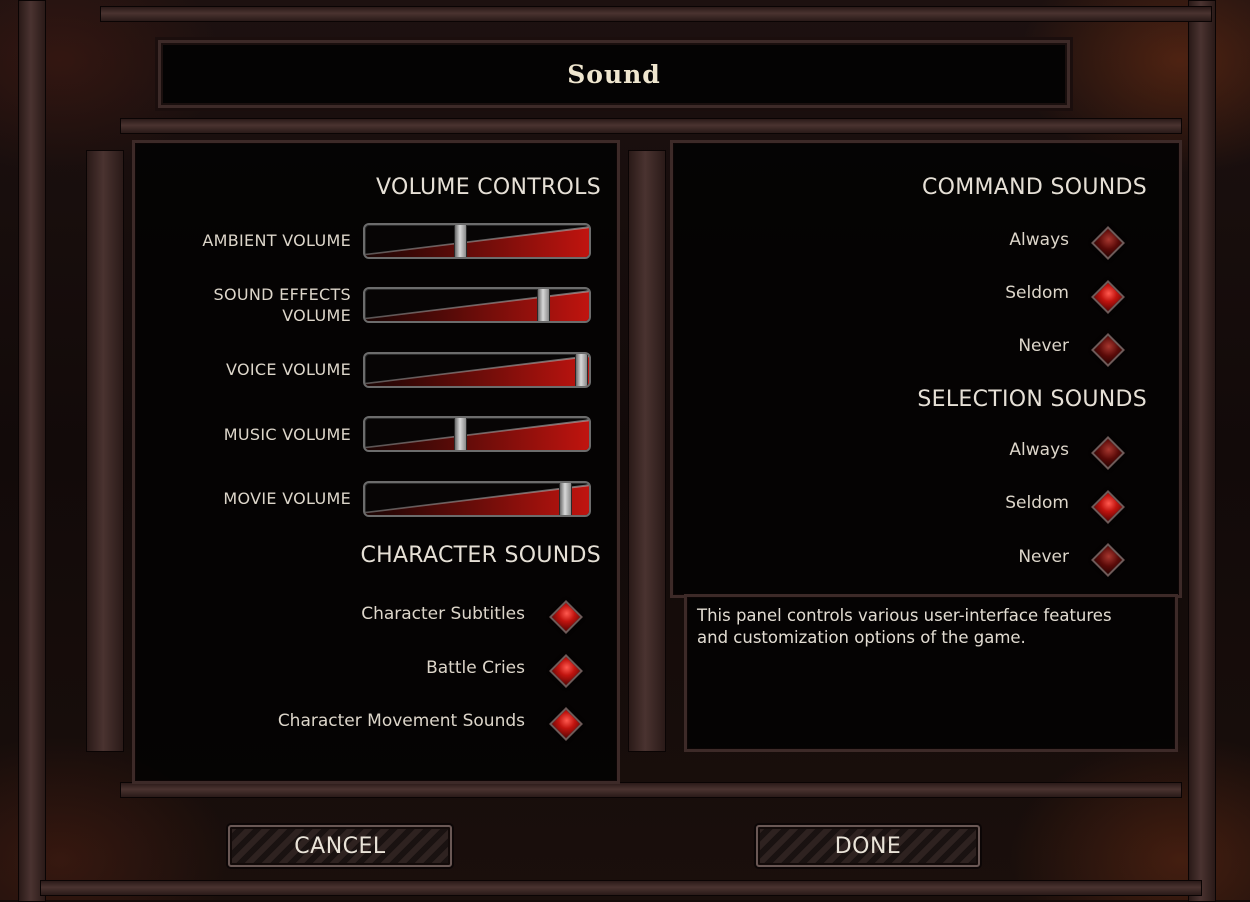 The width and height of the screenshot is (1250, 902). Describe the element at coordinates (1037, 503) in the screenshot. I see `selection-seldom-label: Seldom` at that location.